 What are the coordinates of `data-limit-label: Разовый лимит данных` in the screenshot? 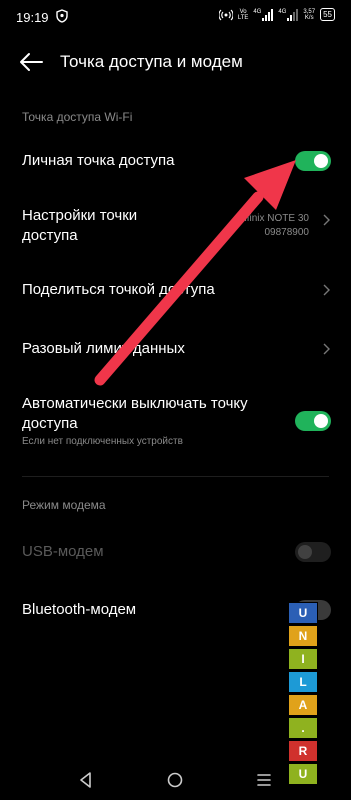 It's located at (103, 348).